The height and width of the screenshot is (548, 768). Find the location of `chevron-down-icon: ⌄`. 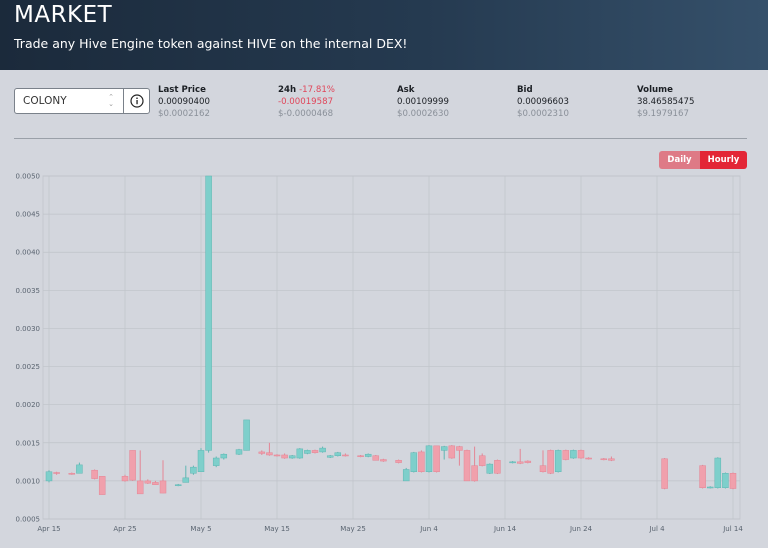

chevron-down-icon: ⌄ is located at coordinates (111, 104).